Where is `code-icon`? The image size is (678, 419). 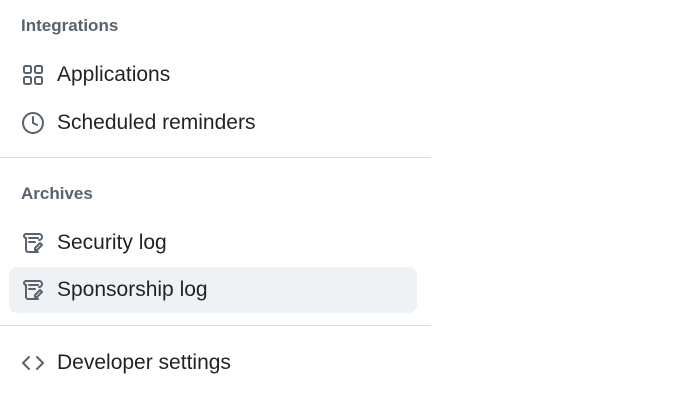 code-icon is located at coordinates (33, 363).